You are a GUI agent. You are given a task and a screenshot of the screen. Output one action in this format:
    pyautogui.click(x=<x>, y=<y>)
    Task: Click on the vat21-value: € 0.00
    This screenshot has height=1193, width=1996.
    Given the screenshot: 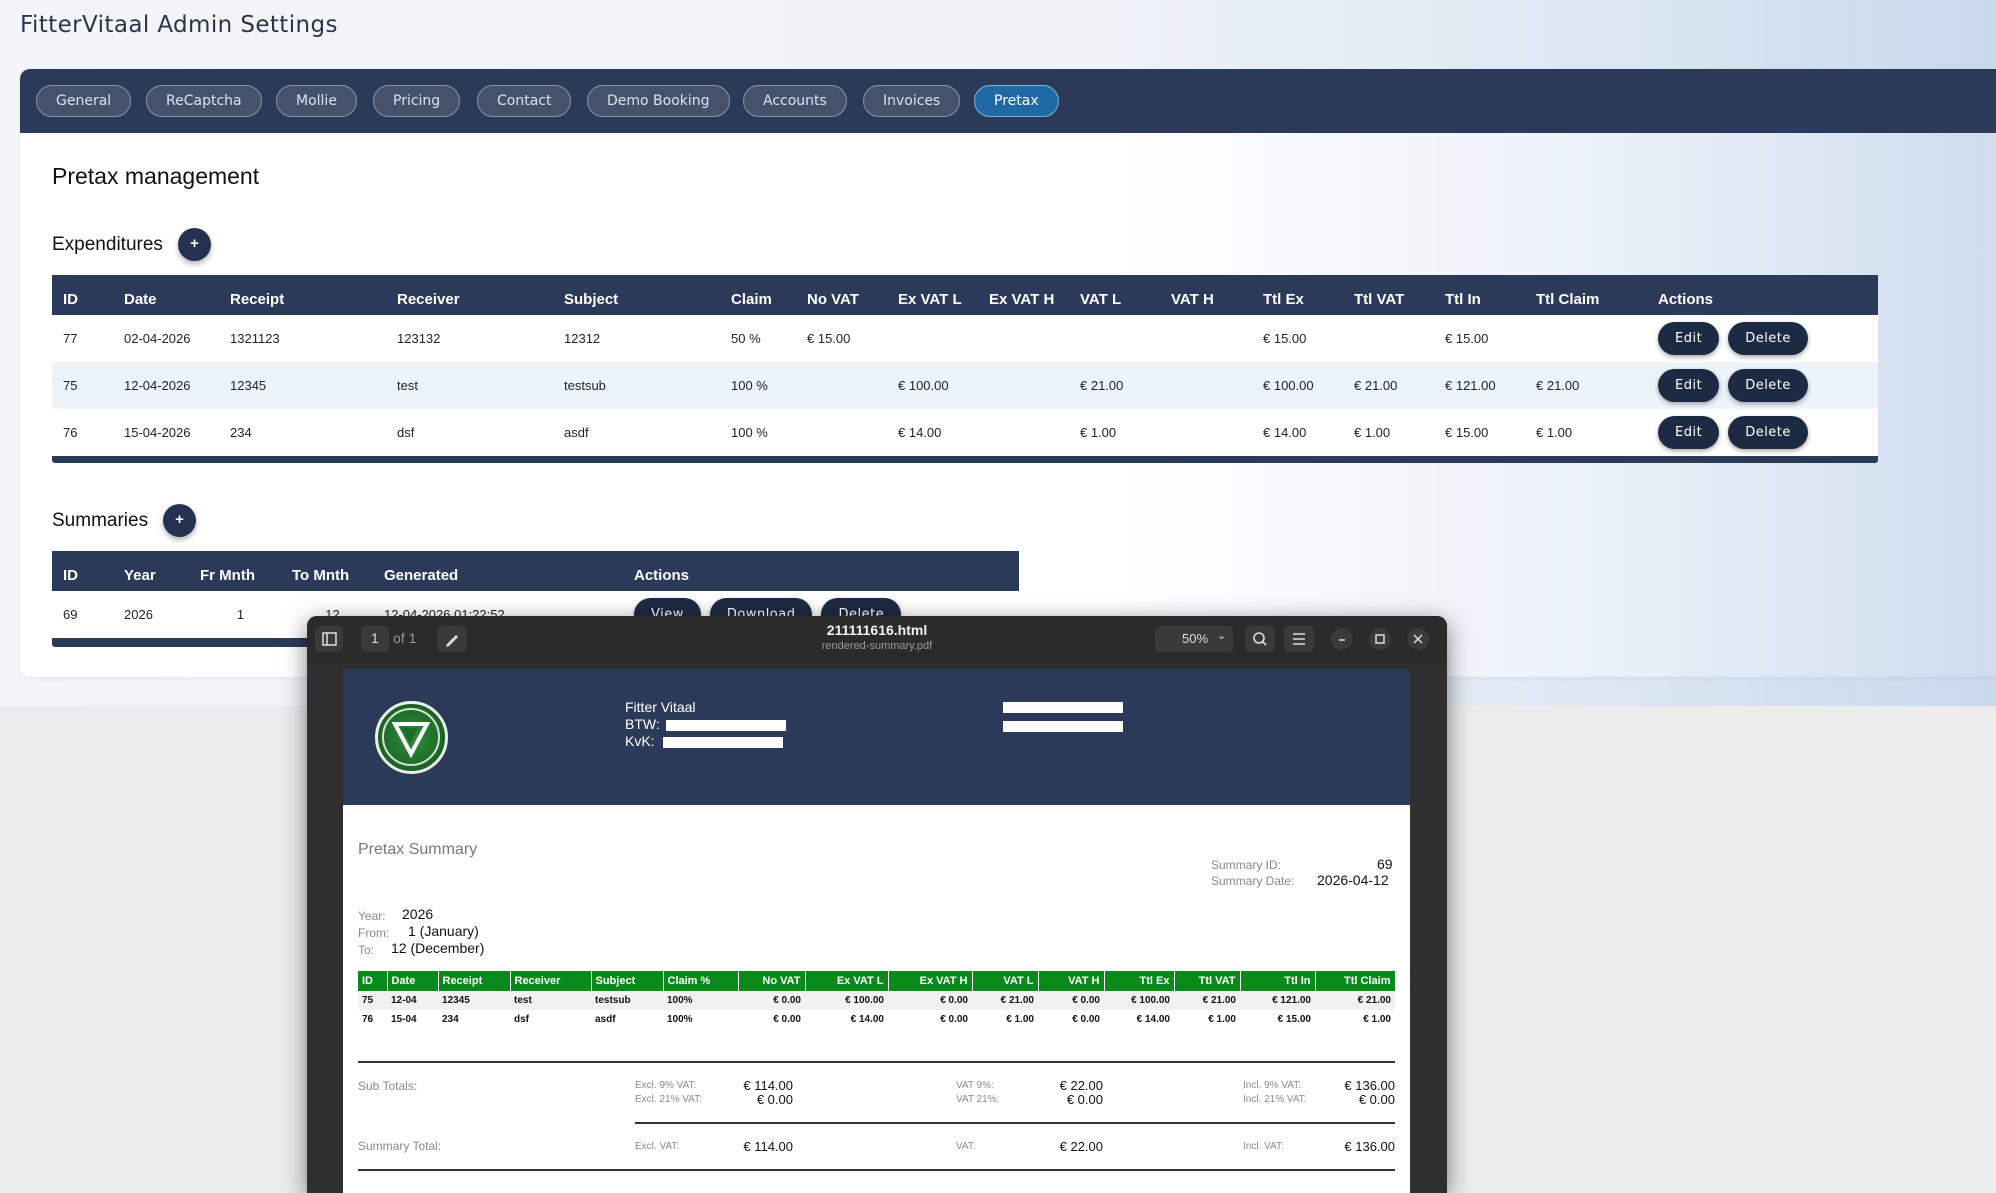 What is the action you would take?
    pyautogui.click(x=1084, y=1099)
    